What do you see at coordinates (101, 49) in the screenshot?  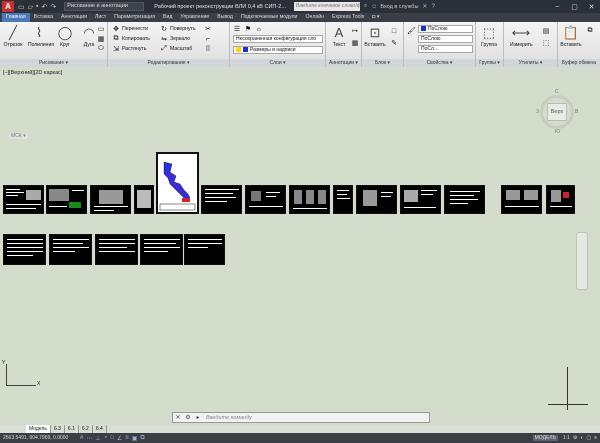 I see `ellipse-icon: ⬭` at bounding box center [101, 49].